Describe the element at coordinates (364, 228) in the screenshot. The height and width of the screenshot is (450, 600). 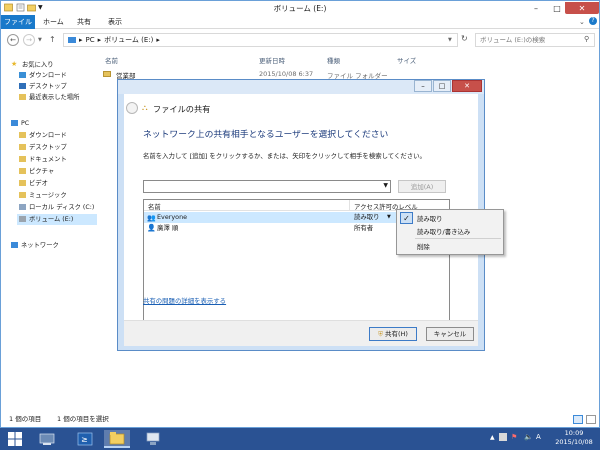
I see `entry-permission: 所有者` at that location.